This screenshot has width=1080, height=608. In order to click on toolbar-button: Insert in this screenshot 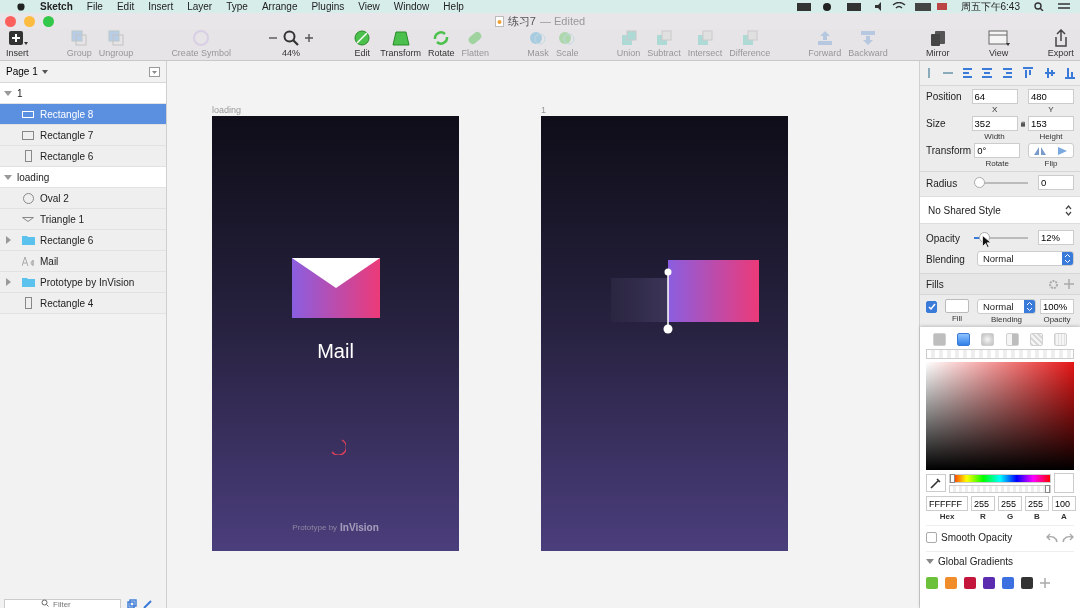, I will do `click(17, 44)`.